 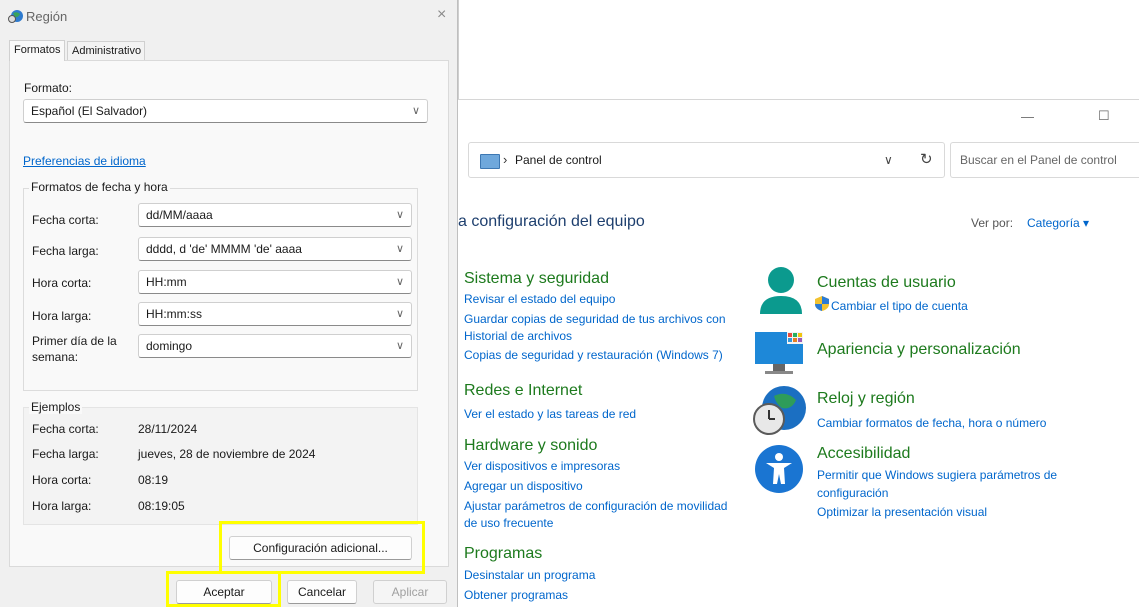 What do you see at coordinates (706, 160) in the screenshot?
I see `address-bar: › Panel de control ∨ ↻` at bounding box center [706, 160].